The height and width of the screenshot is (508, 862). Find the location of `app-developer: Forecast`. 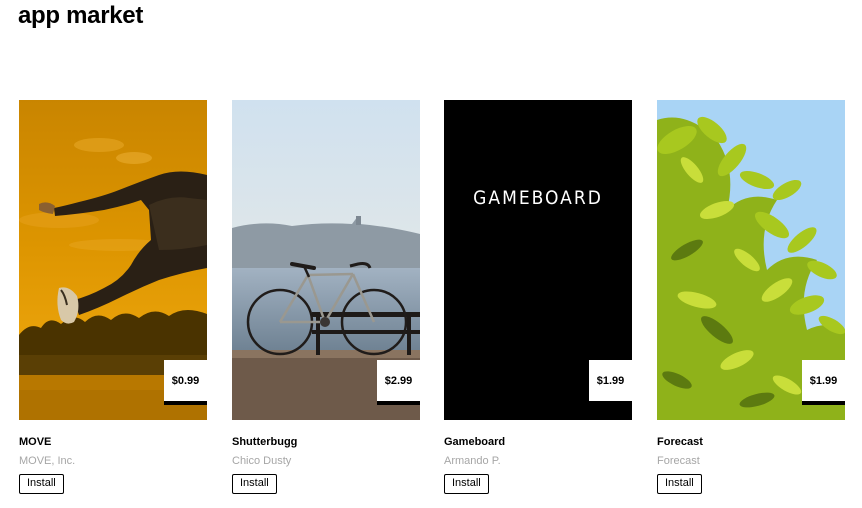

app-developer: Forecast is located at coordinates (678, 461).